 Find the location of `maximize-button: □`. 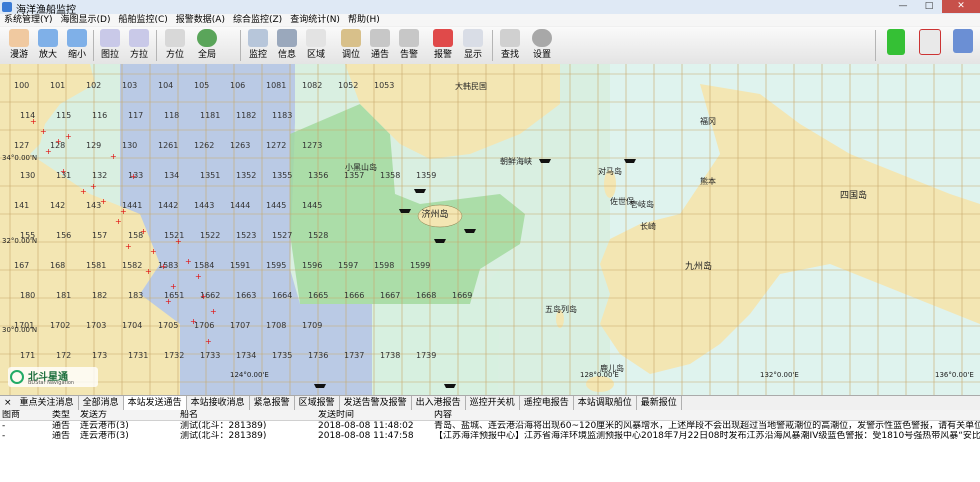

maximize-button: □ is located at coordinates (929, 6).